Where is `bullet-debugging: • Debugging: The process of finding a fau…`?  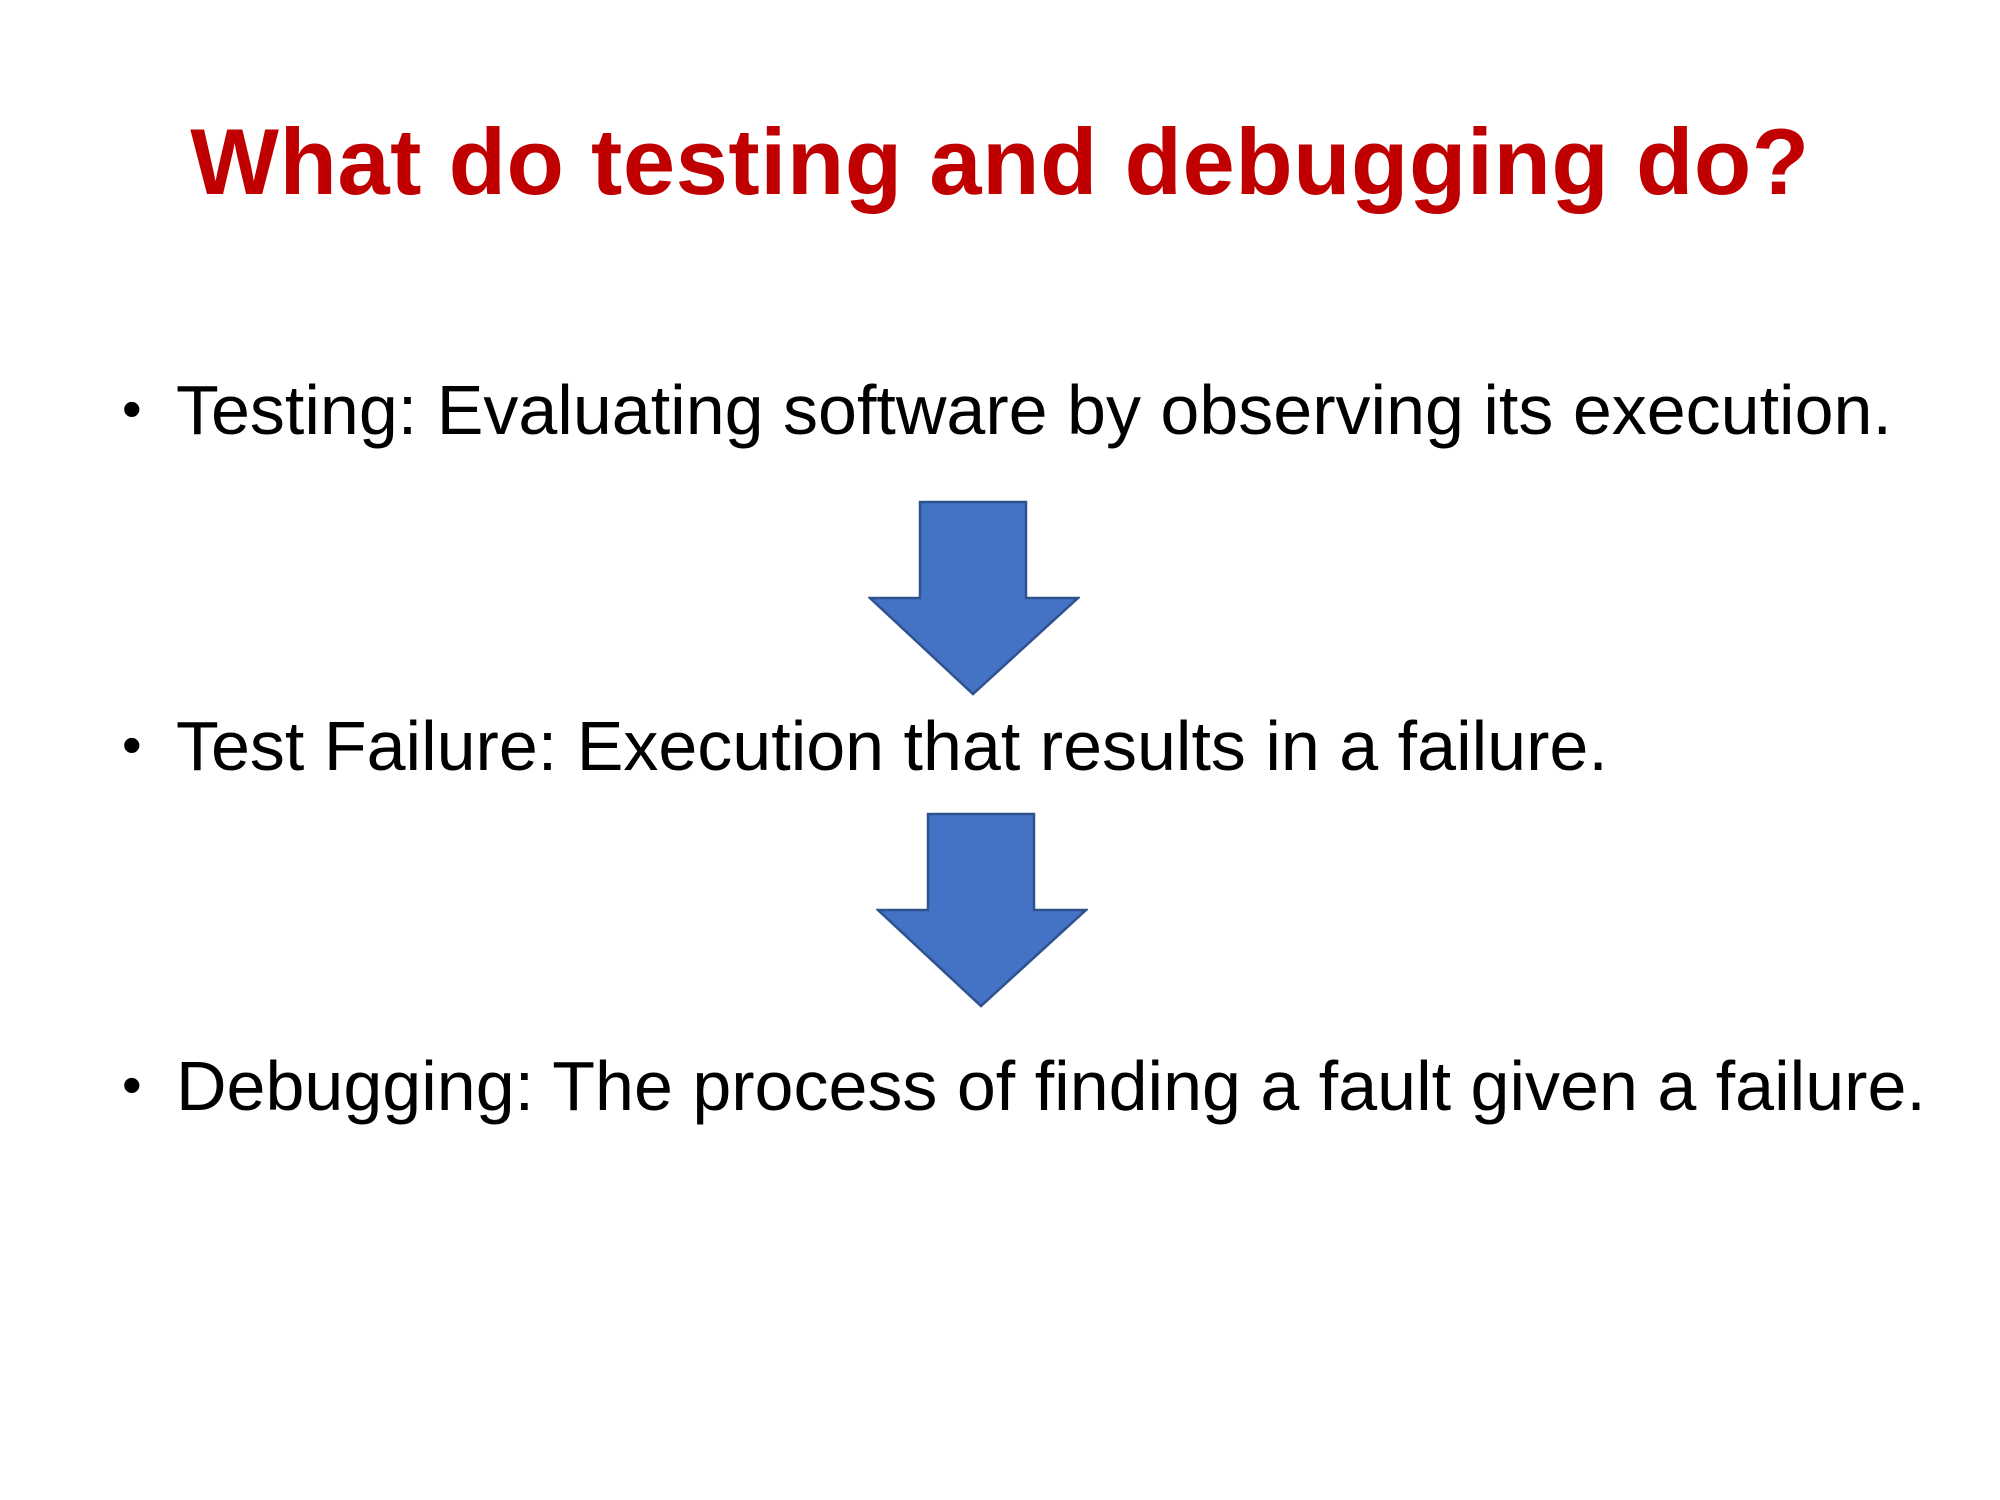
bullet-debugging: • Debugging: The process of finding a fau… is located at coordinates (1024, 1086).